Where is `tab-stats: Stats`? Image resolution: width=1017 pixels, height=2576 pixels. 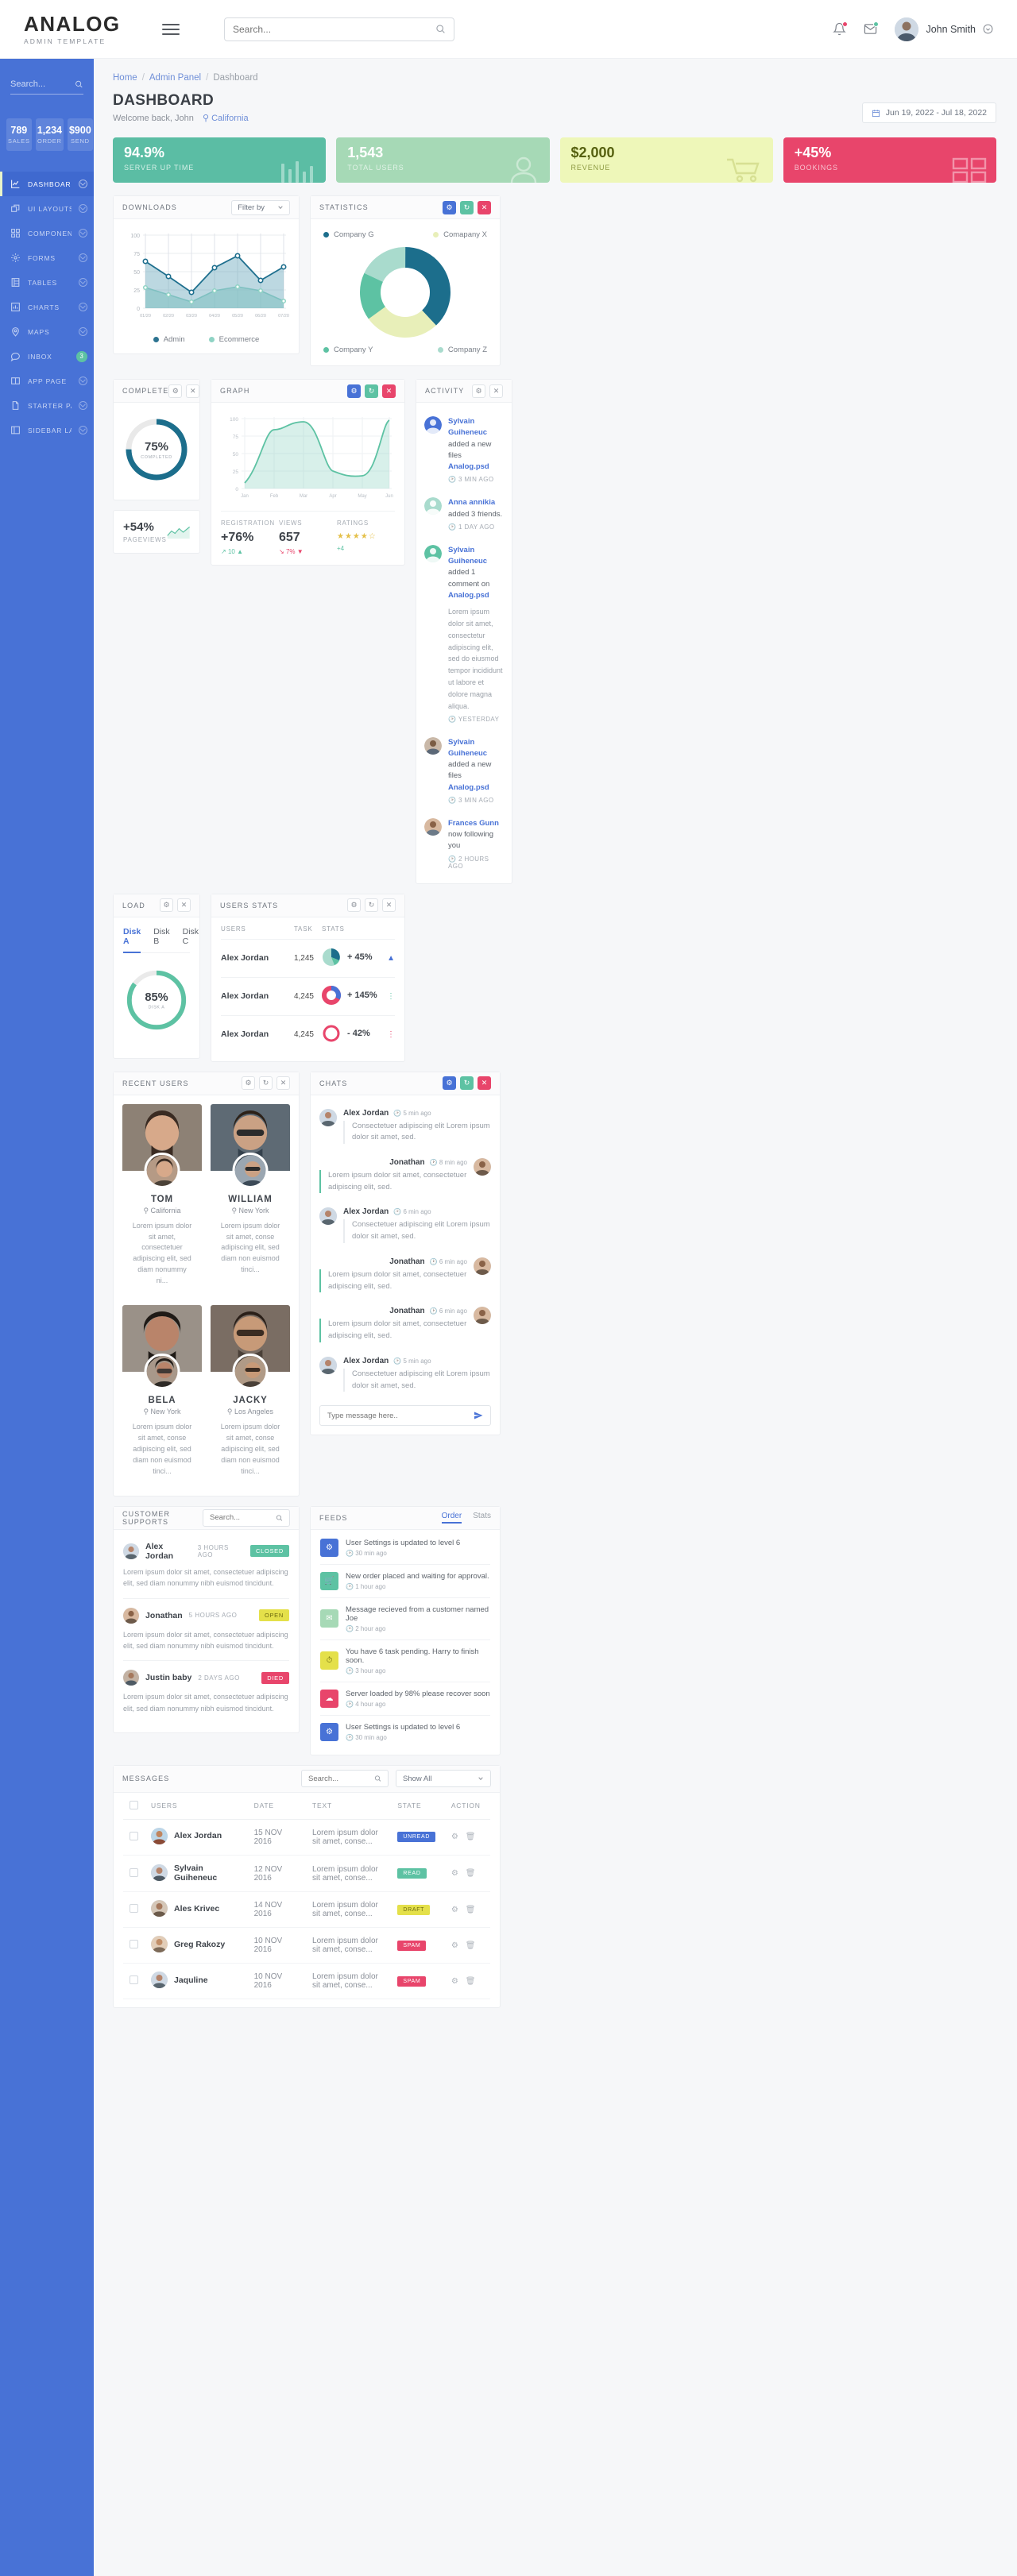 tab-stats: Stats is located at coordinates (482, 1518).